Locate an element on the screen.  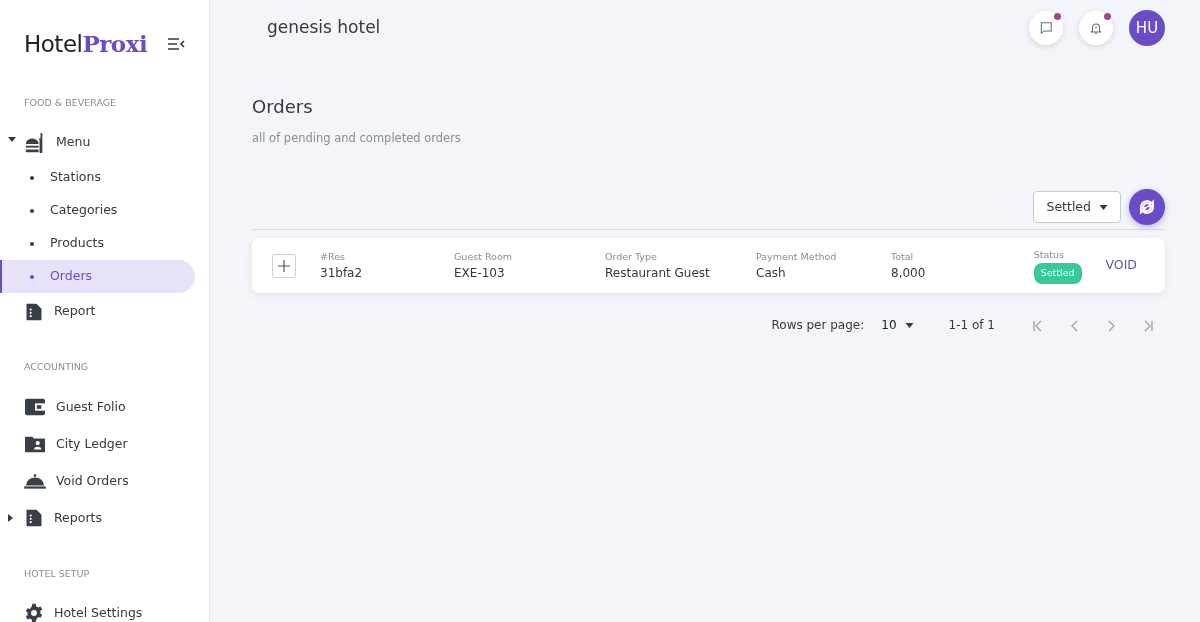
sidebar-subitem: Categories is located at coordinates (97, 211).